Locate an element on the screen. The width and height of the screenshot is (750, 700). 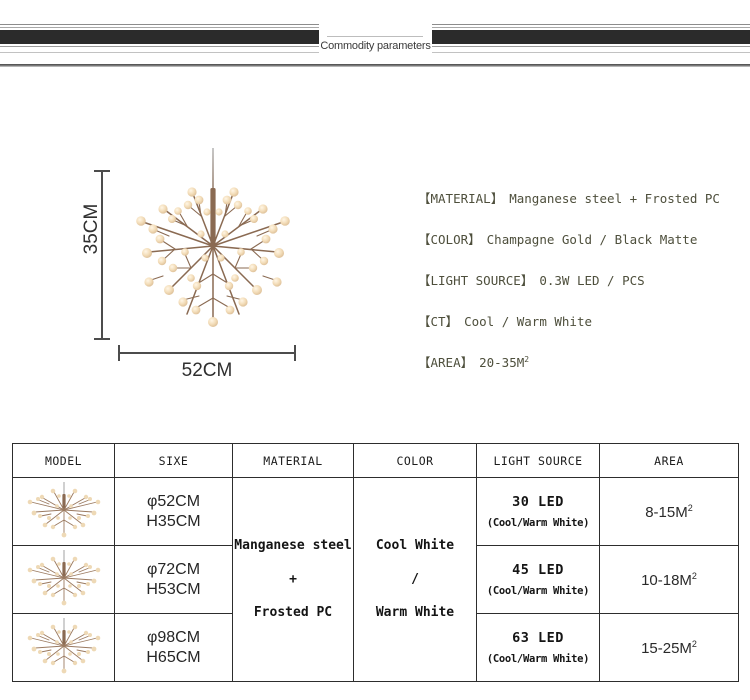
column-header-material: MATERIAL is located at coordinates (293, 460).